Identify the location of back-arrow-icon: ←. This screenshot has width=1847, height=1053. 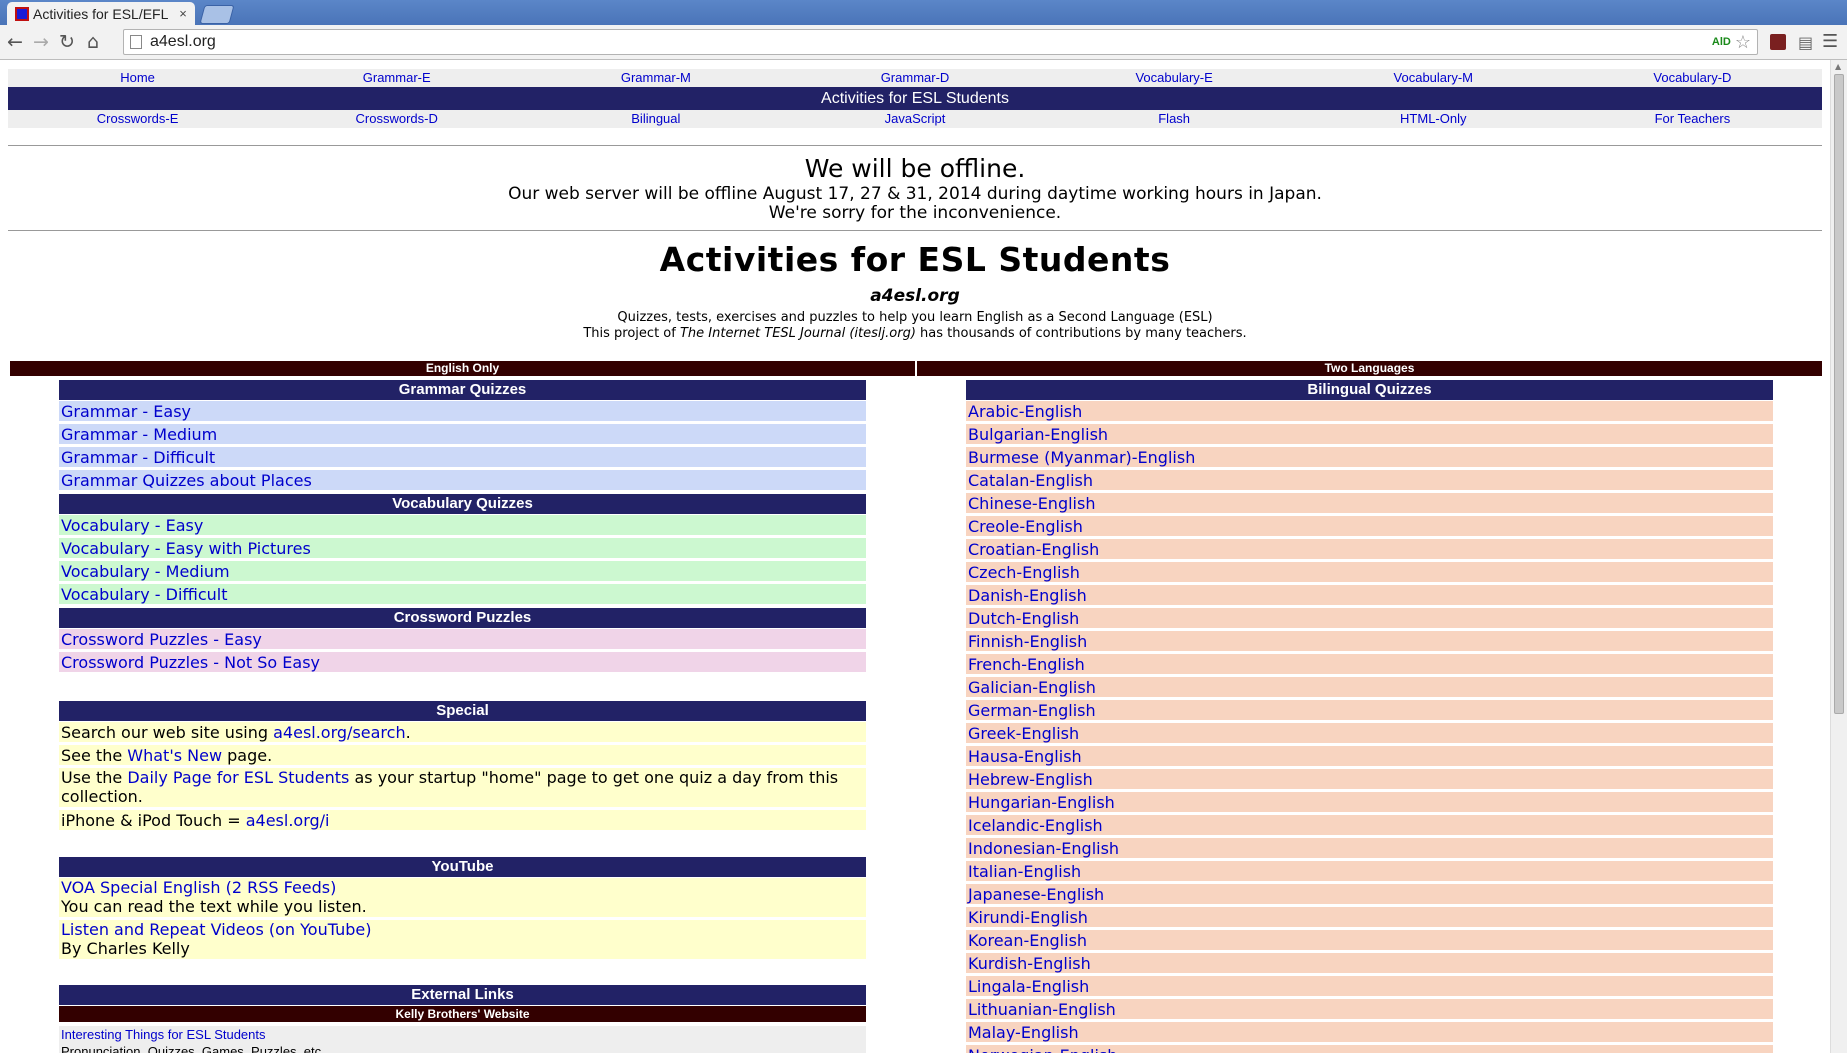
(15, 42).